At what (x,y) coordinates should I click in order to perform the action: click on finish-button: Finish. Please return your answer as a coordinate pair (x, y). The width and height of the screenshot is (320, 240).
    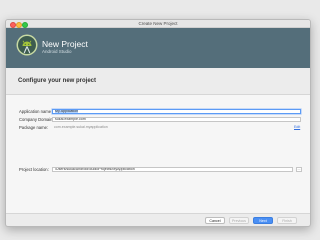
    Looking at the image, I should click on (287, 220).